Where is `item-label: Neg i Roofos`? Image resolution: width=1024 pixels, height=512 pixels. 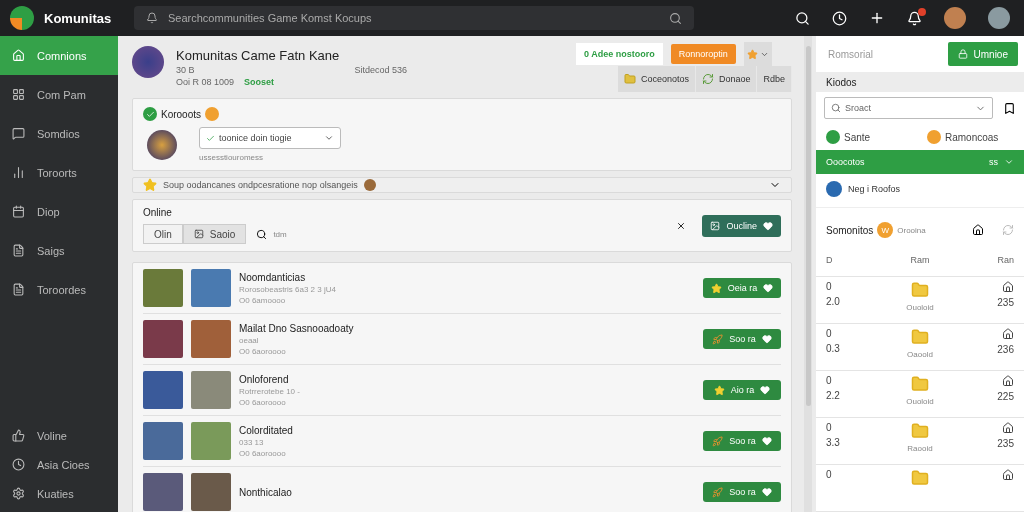 item-label: Neg i Roofos is located at coordinates (874, 189).